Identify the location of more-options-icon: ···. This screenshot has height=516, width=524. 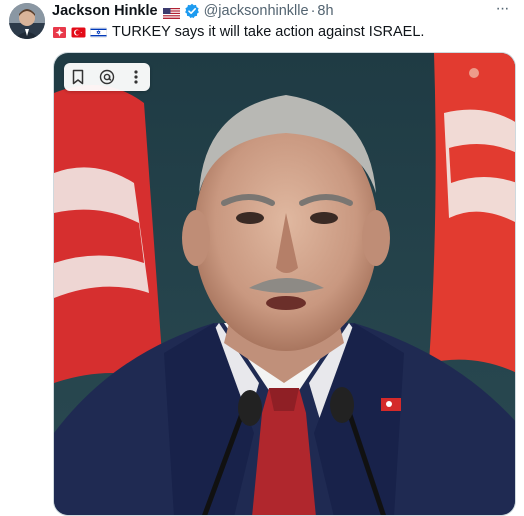
(502, 8).